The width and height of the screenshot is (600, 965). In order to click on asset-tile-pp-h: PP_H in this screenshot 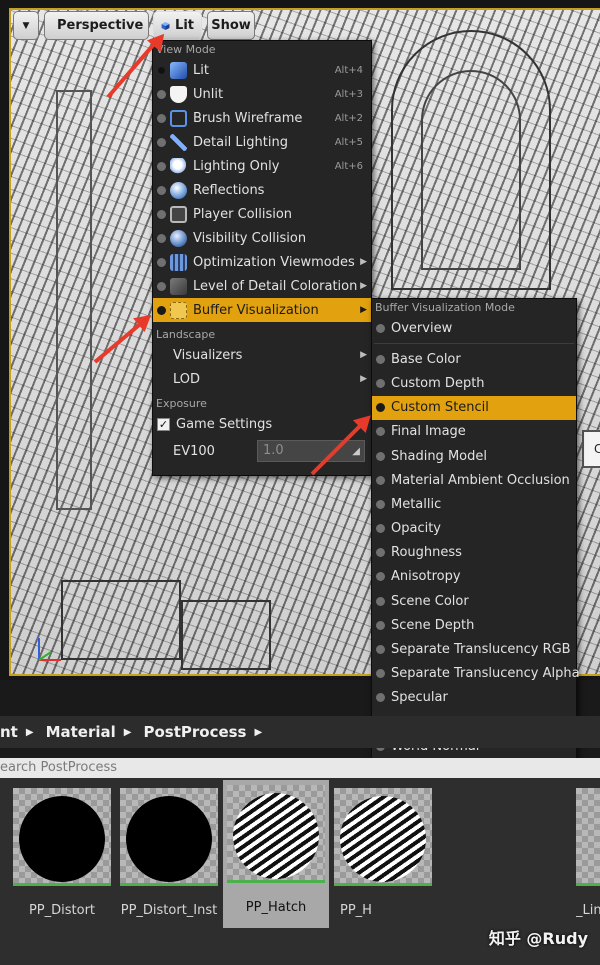, I will do `click(383, 857)`.